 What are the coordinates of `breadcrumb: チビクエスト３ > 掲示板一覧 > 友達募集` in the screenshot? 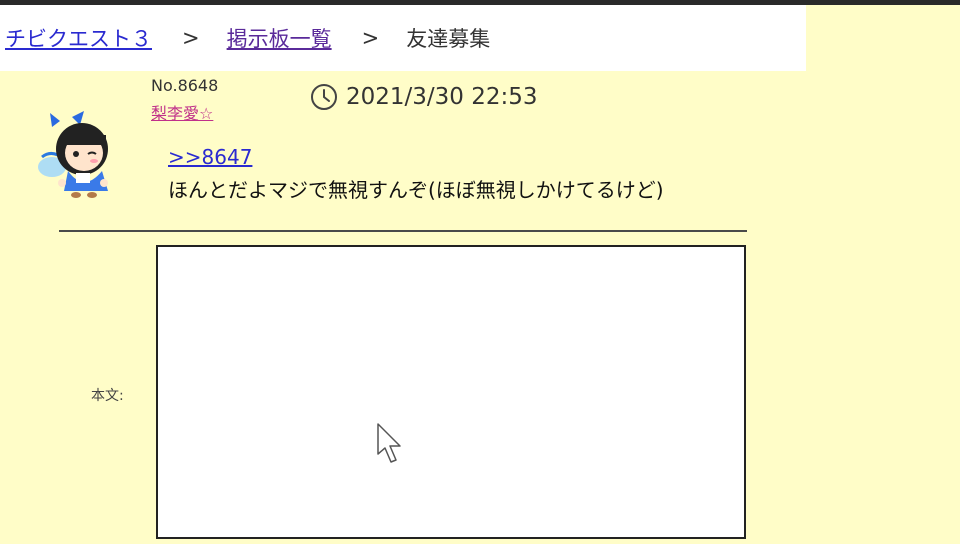 It's located at (403, 38).